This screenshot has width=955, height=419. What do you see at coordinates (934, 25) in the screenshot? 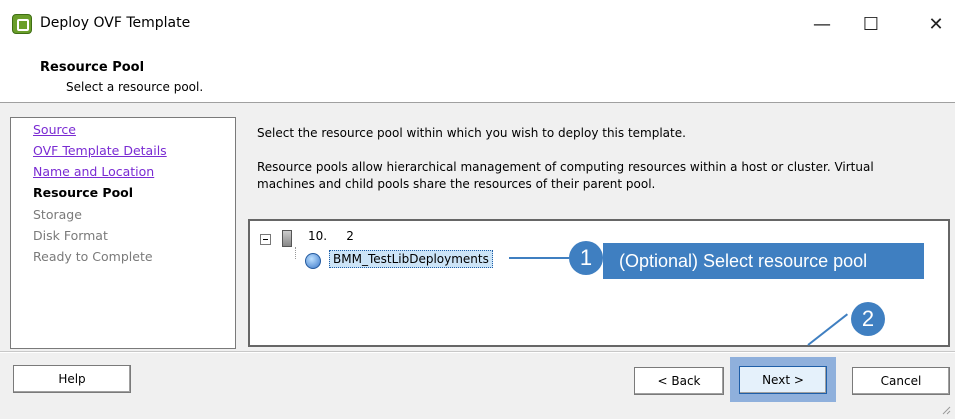
I see `close-button: ✕` at bounding box center [934, 25].